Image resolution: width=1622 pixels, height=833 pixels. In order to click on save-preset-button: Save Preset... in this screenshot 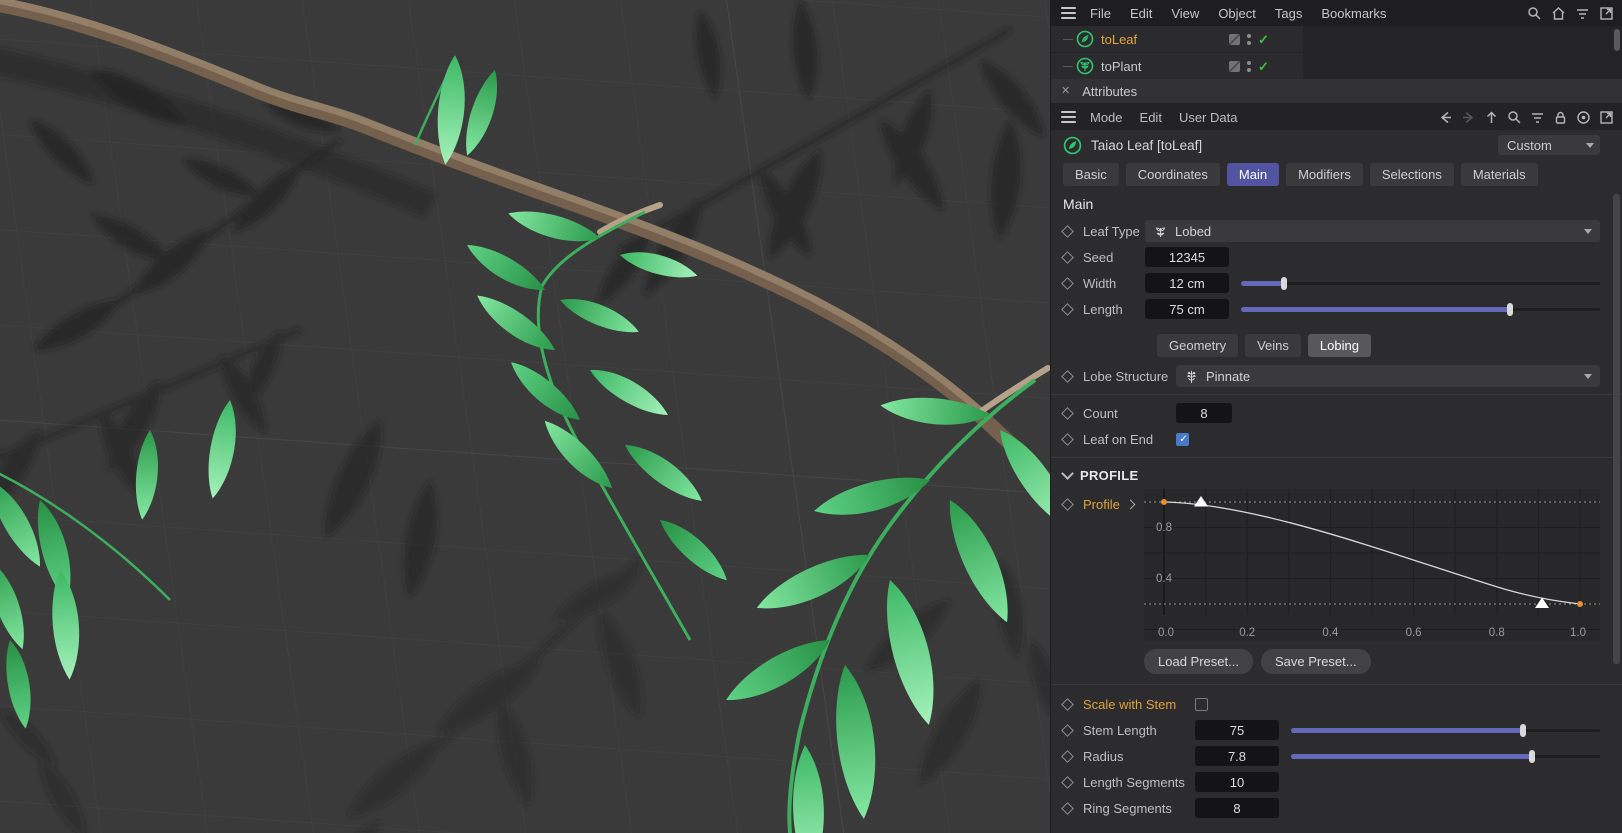, I will do `click(1315, 661)`.